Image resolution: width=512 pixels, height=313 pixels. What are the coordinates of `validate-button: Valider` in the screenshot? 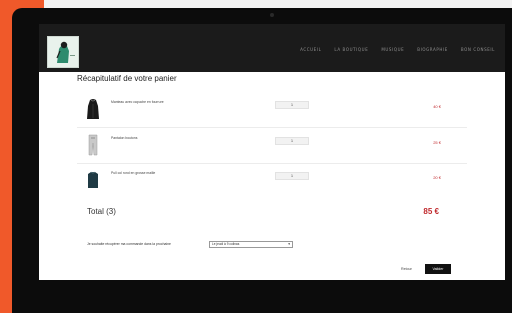 It's located at (438, 269).